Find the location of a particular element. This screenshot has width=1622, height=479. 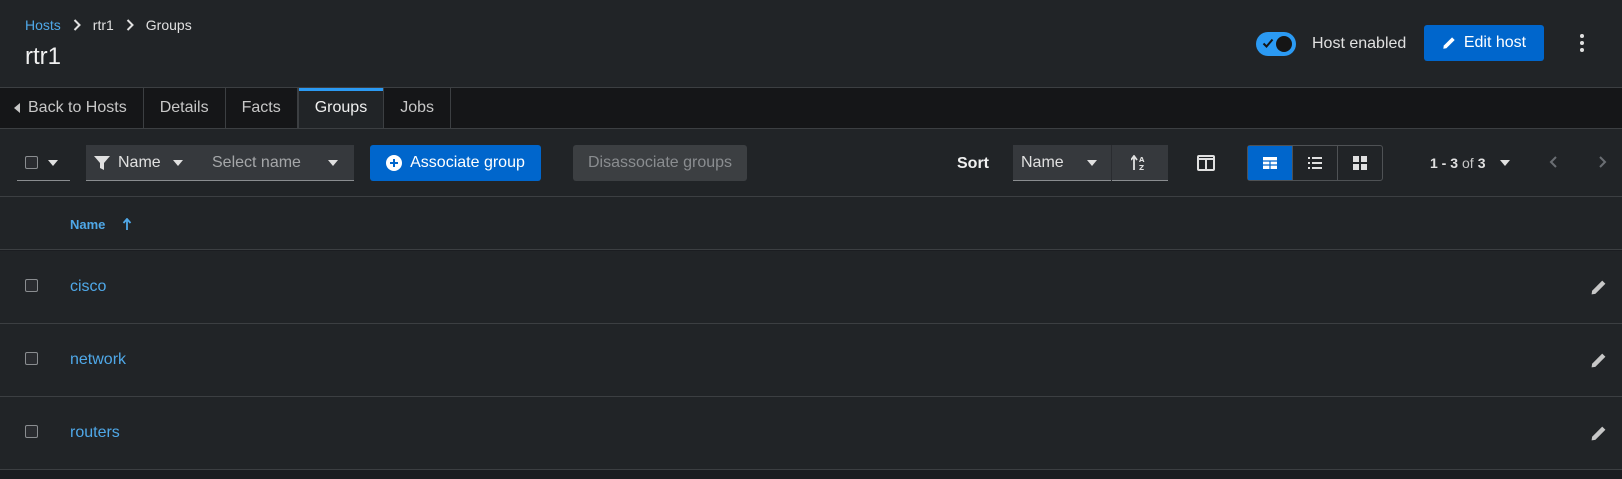

grid-view-button is located at coordinates (1360, 163).